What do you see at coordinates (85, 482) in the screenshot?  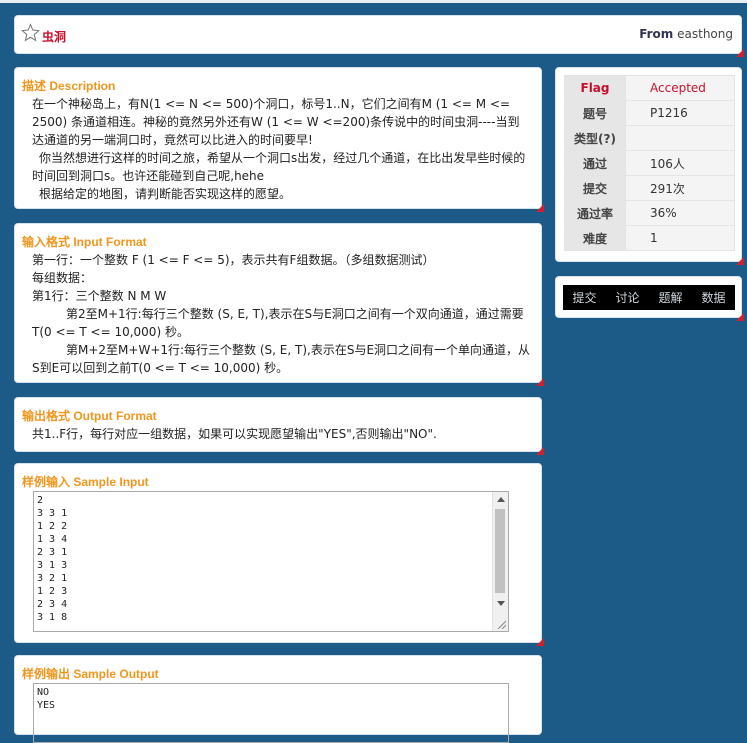 I see `sample-input-title: 样例输入 Sample Input` at bounding box center [85, 482].